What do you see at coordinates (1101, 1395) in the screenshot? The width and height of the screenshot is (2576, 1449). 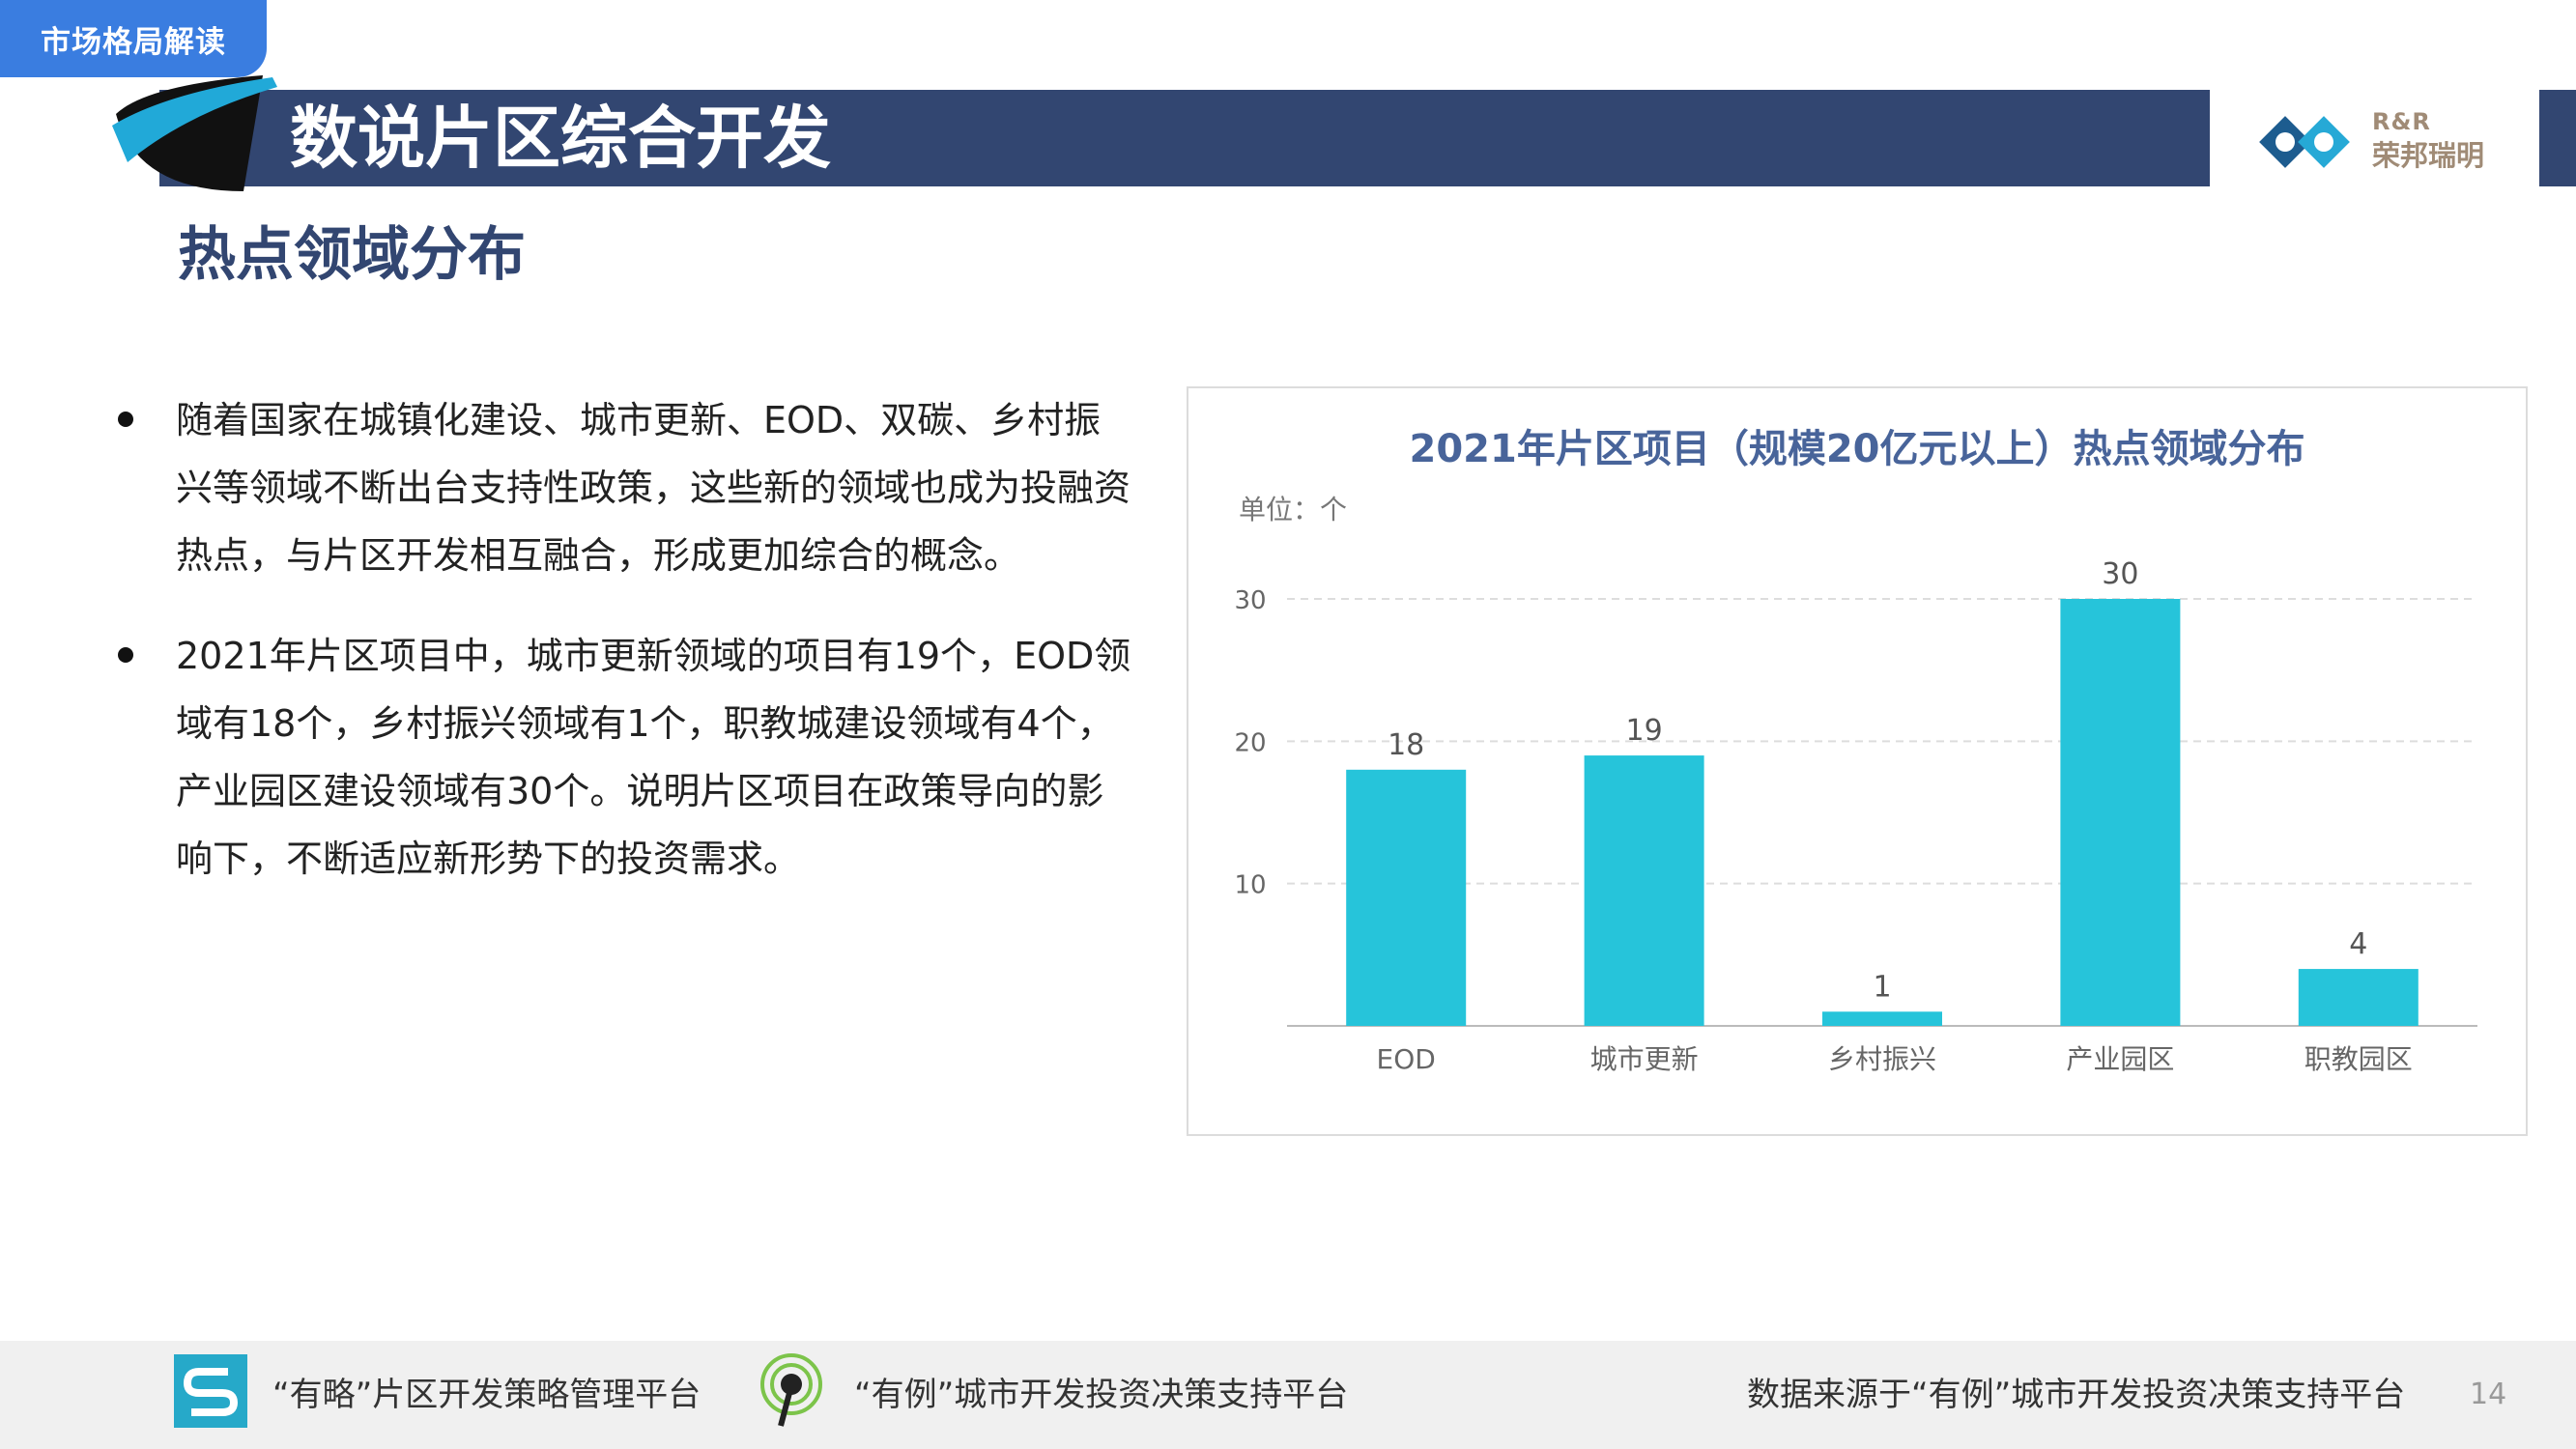 I see `footer-platform-2: “有例”城市开发投资决策支持平台` at bounding box center [1101, 1395].